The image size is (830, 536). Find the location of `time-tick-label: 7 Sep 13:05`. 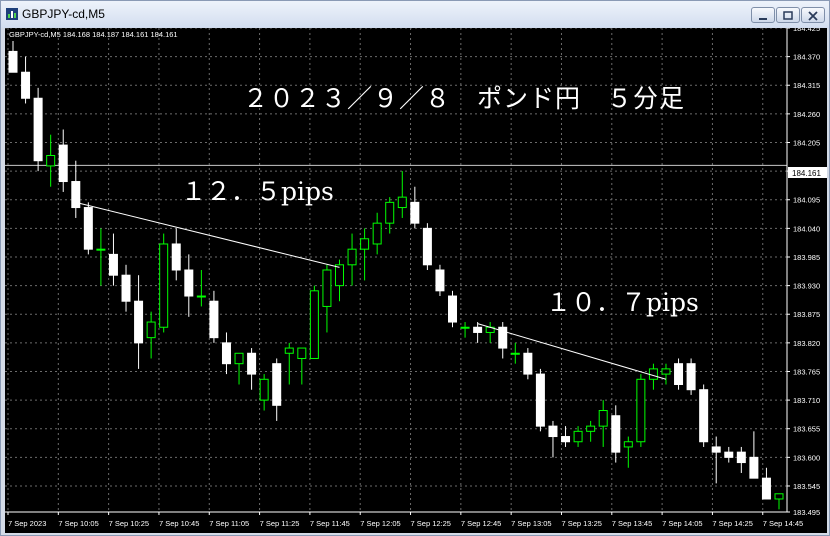

time-tick-label: 7 Sep 13:05 is located at coordinates (531, 523).